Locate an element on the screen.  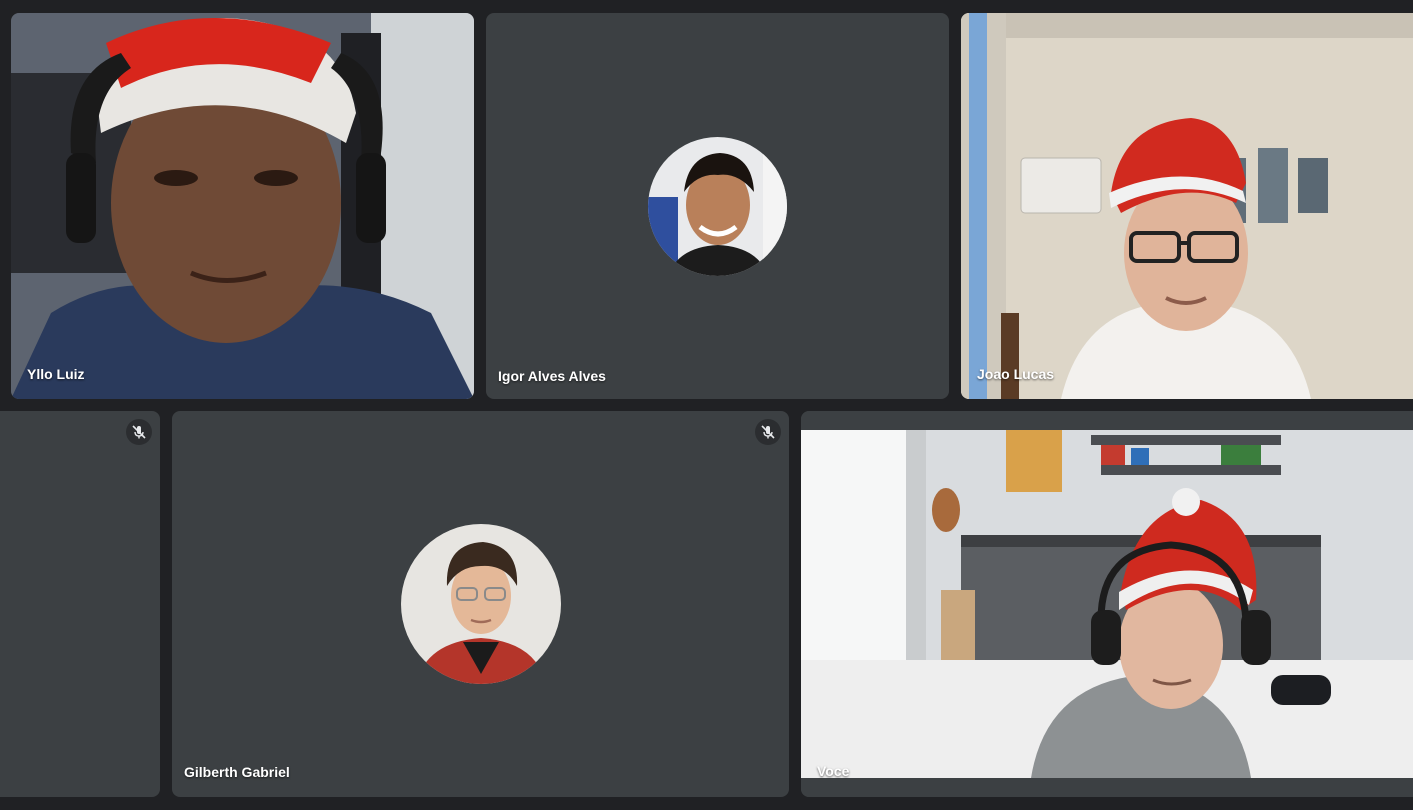
participant-name: Igor Alves Alves is located at coordinates (552, 376).